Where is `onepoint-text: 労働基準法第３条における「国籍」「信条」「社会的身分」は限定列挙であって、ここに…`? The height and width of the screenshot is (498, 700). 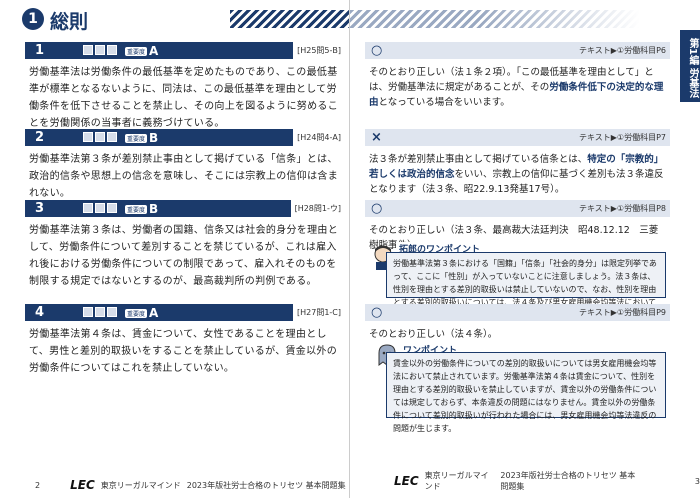
onepoint-text: 労働基準法第３条における「国籍」「信条」「社会的身分」は限定列挙であって、ここに… is located at coordinates (526, 286).